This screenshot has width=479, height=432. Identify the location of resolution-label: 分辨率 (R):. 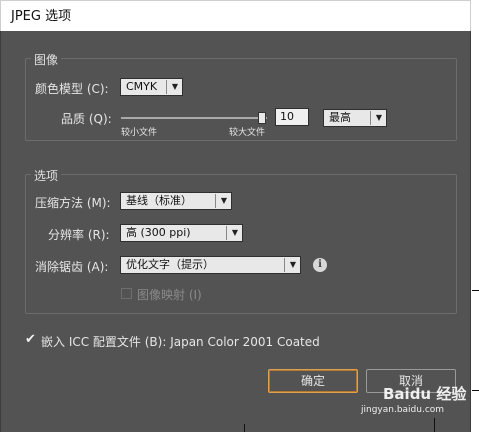
(79, 235).